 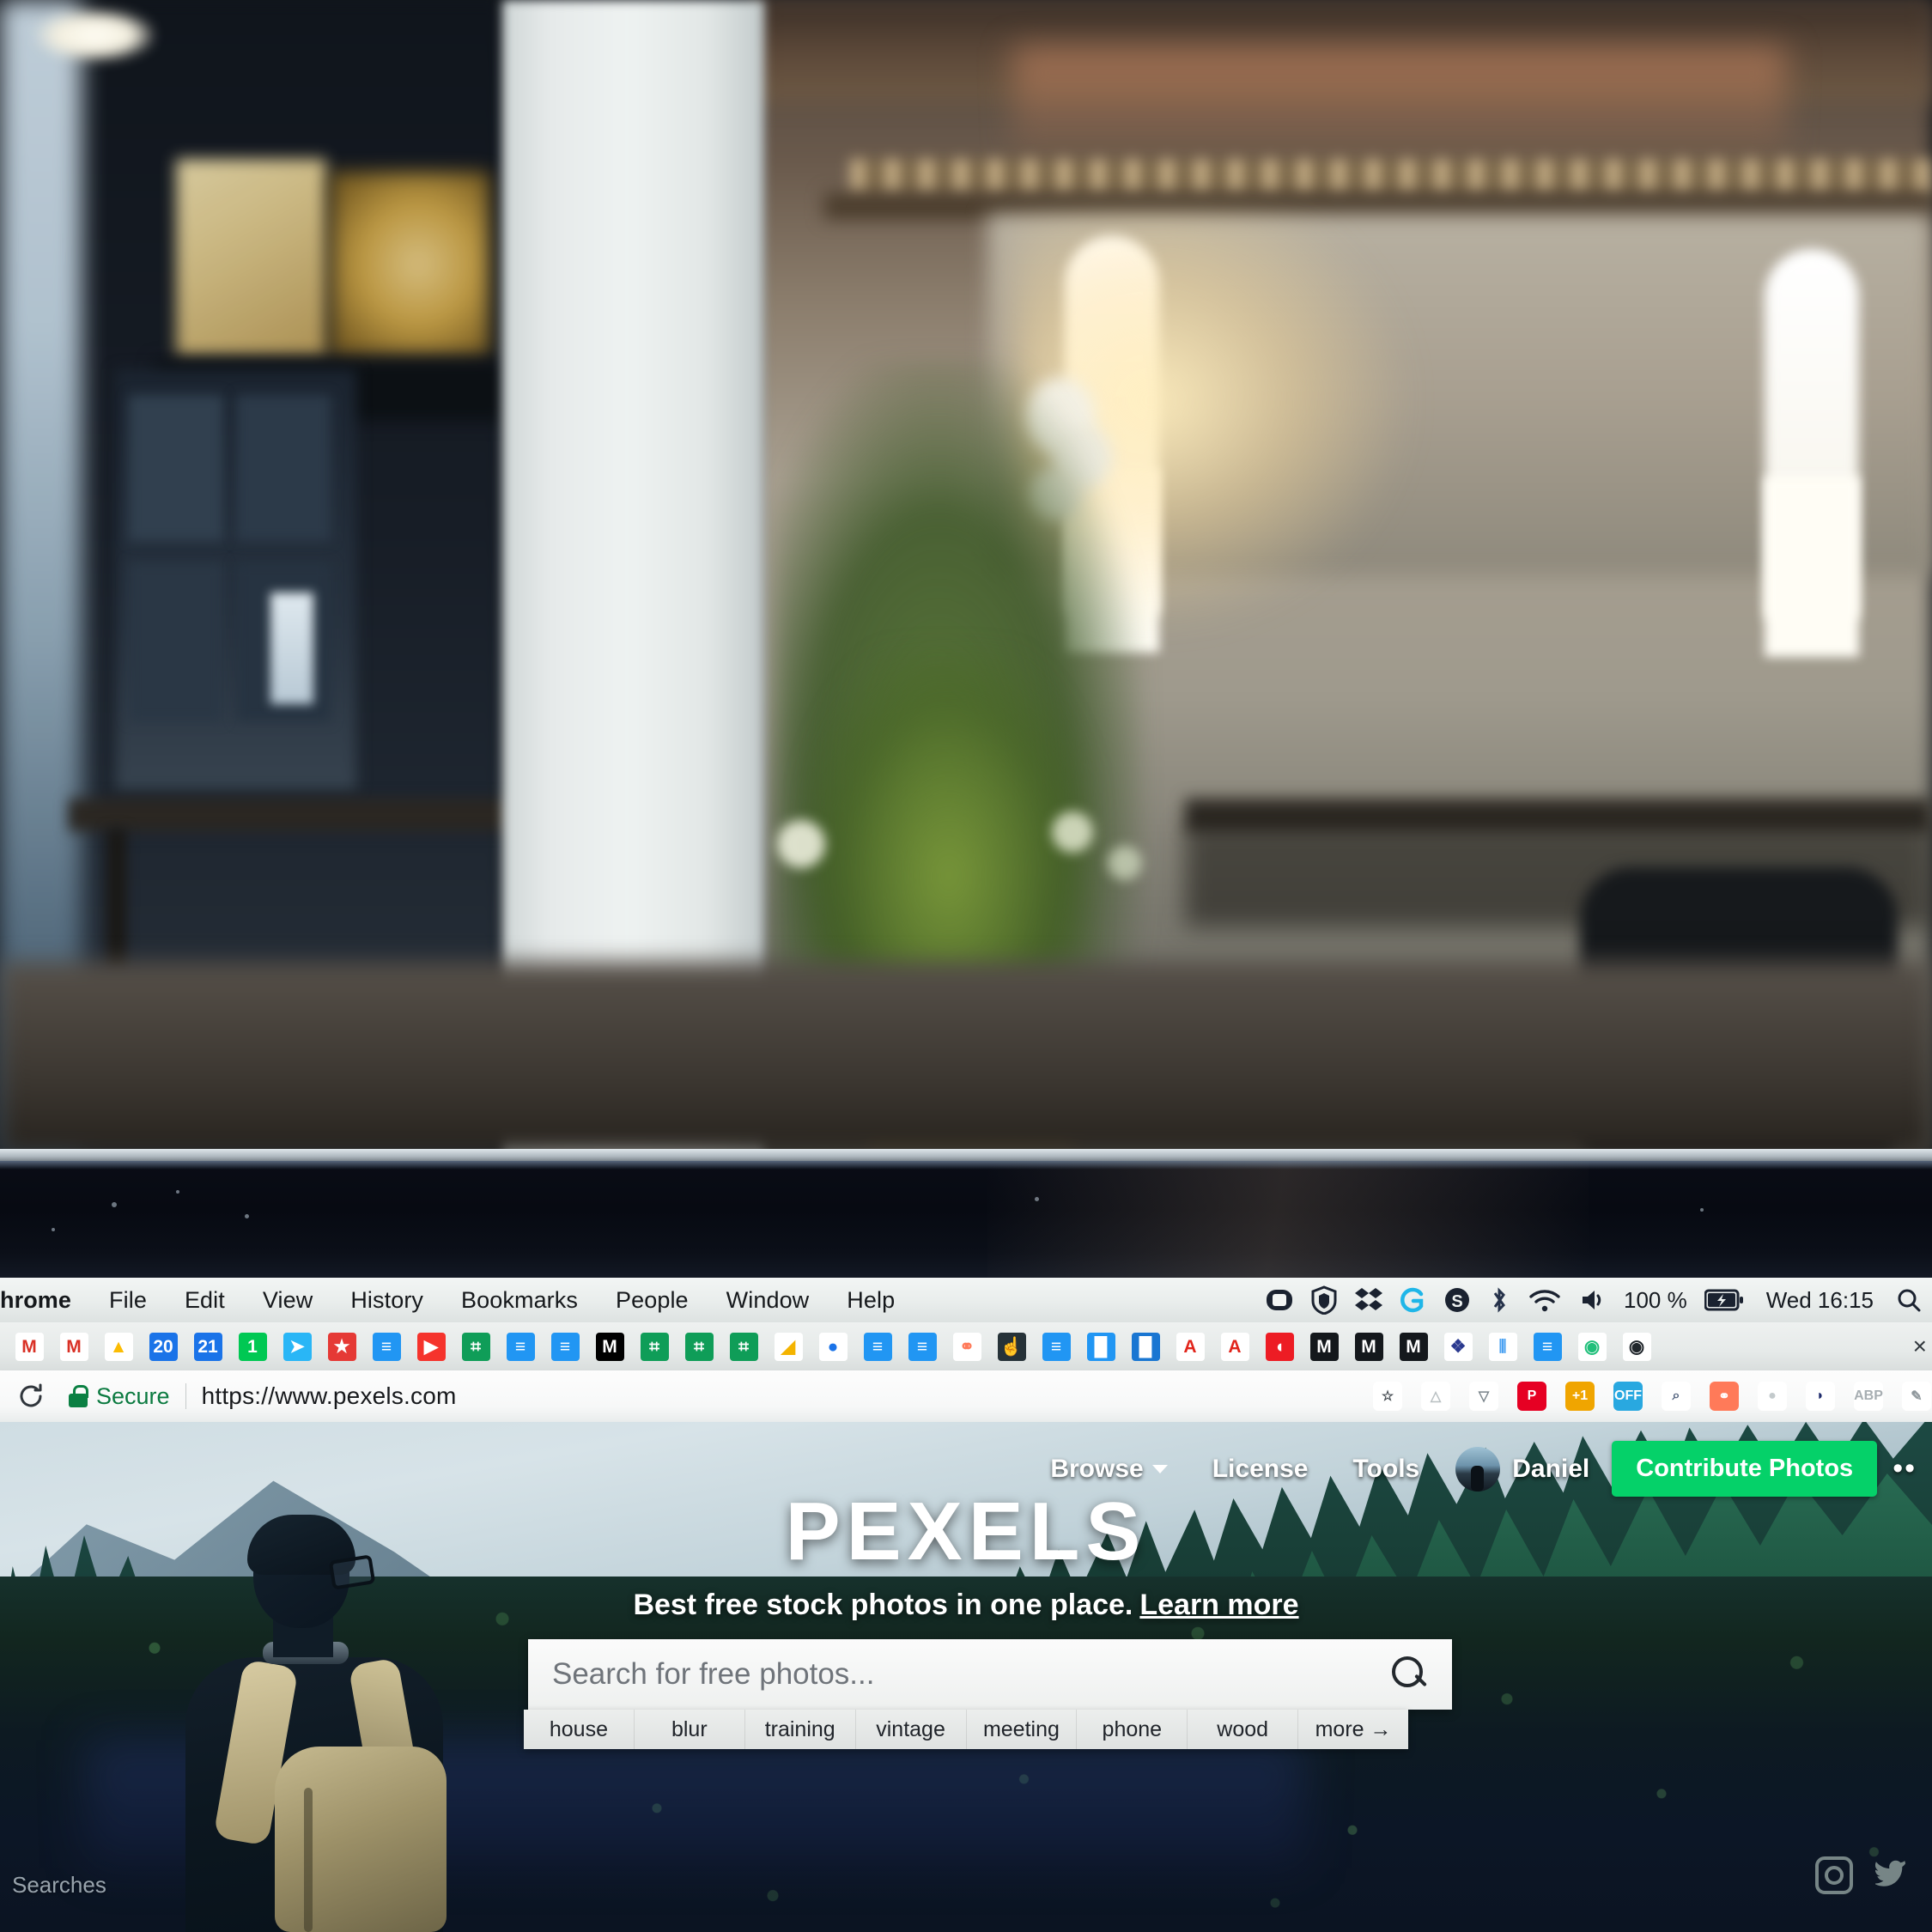 What do you see at coordinates (1386, 1470) in the screenshot?
I see `nav-tools: Tools` at bounding box center [1386, 1470].